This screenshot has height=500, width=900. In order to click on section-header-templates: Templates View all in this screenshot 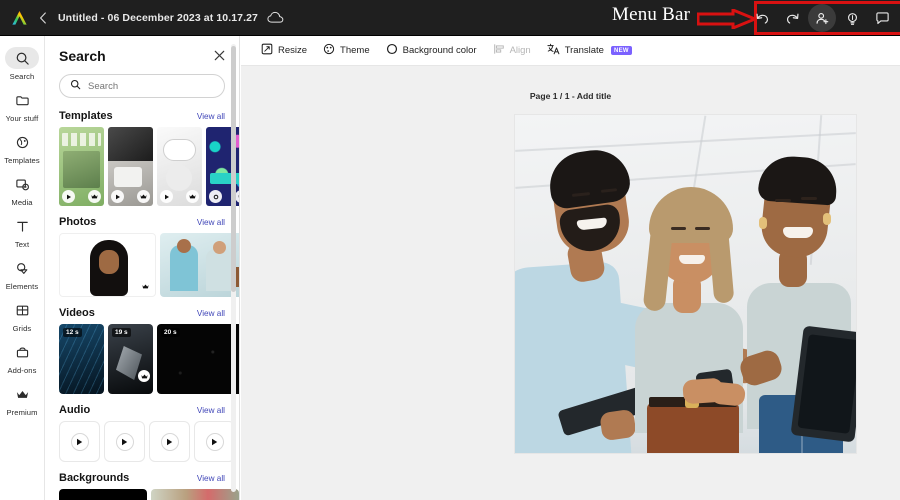, I will do `click(142, 113)`.